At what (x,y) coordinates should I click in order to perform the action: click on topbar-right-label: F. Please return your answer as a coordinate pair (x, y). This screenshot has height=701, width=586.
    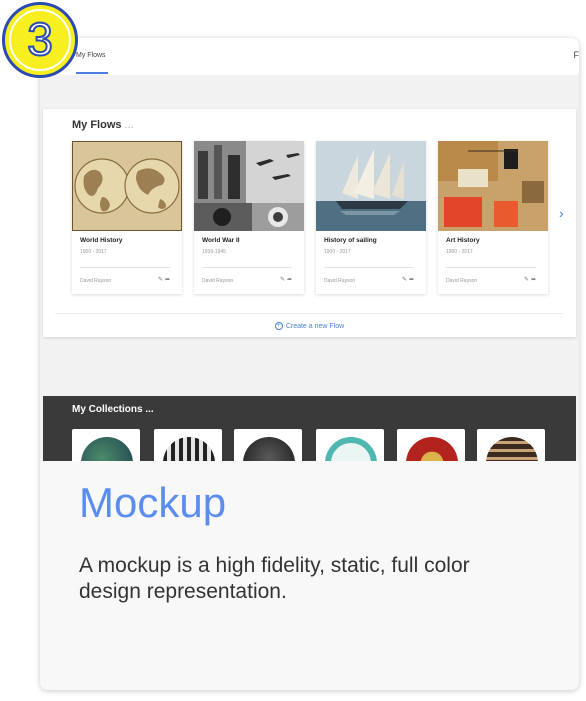
    Looking at the image, I should click on (577, 55).